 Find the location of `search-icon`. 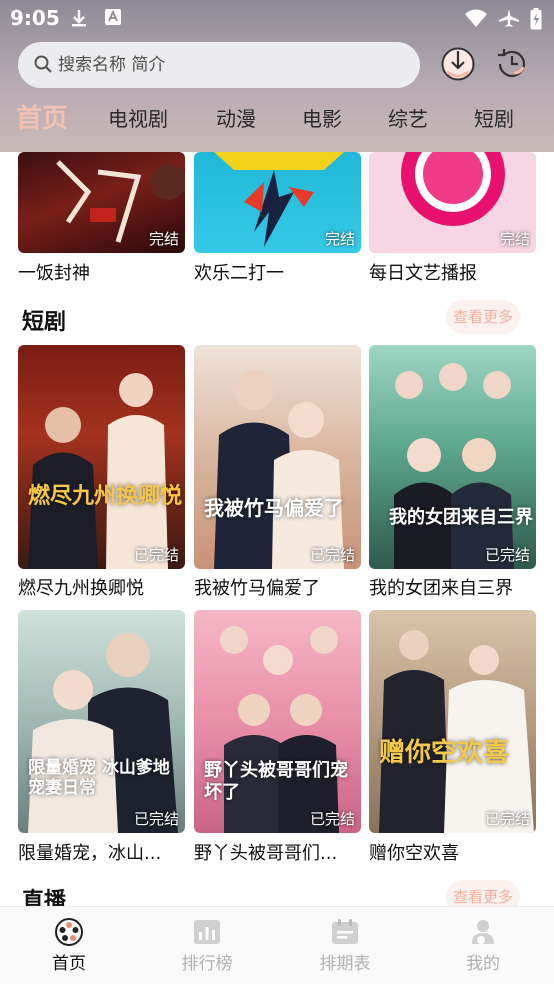

search-icon is located at coordinates (43, 64).